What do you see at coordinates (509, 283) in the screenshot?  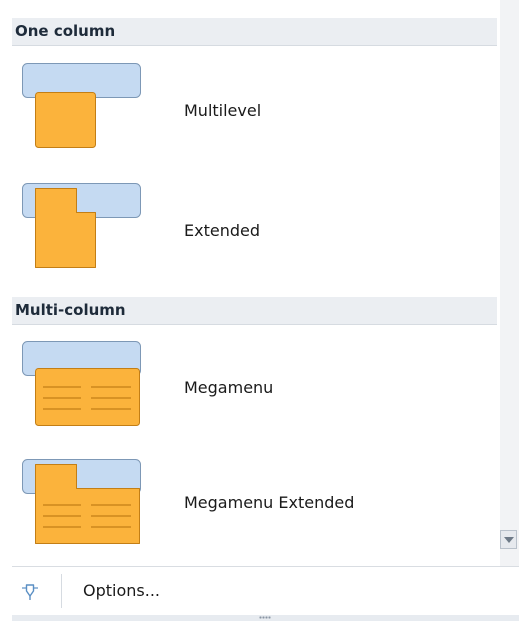 I see `vertical-scrollbar` at bounding box center [509, 283].